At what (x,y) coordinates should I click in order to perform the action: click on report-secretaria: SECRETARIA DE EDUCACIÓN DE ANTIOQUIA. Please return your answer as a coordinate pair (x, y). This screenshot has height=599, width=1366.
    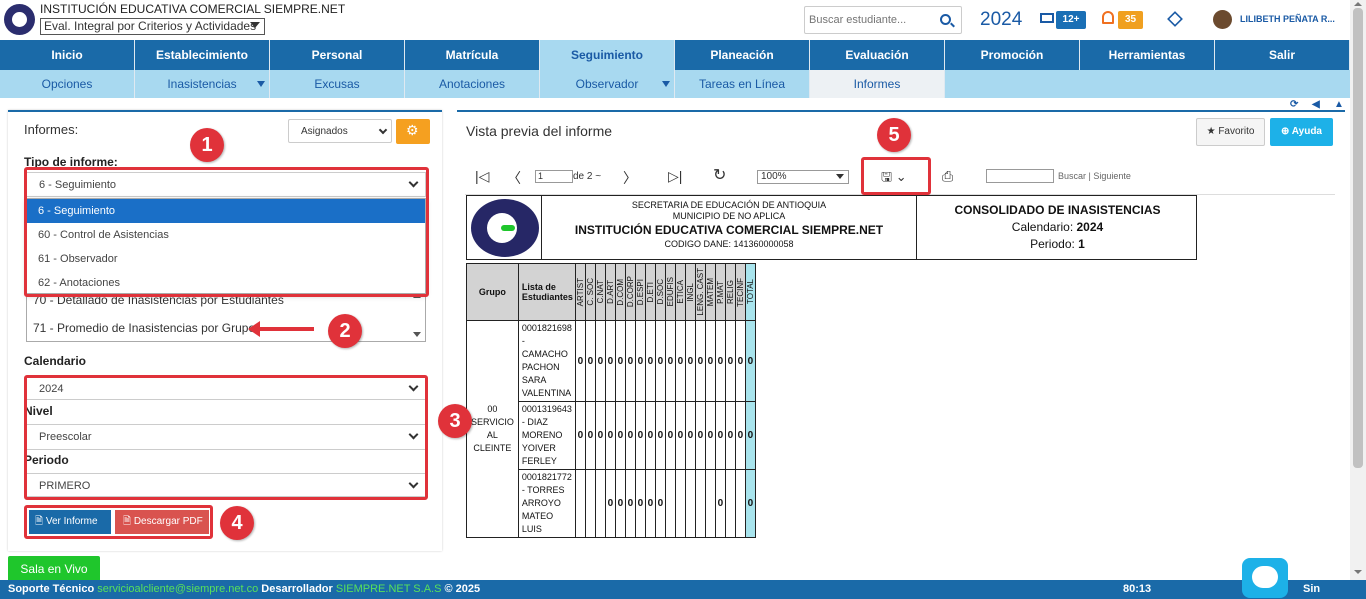
    Looking at the image, I should click on (729, 205).